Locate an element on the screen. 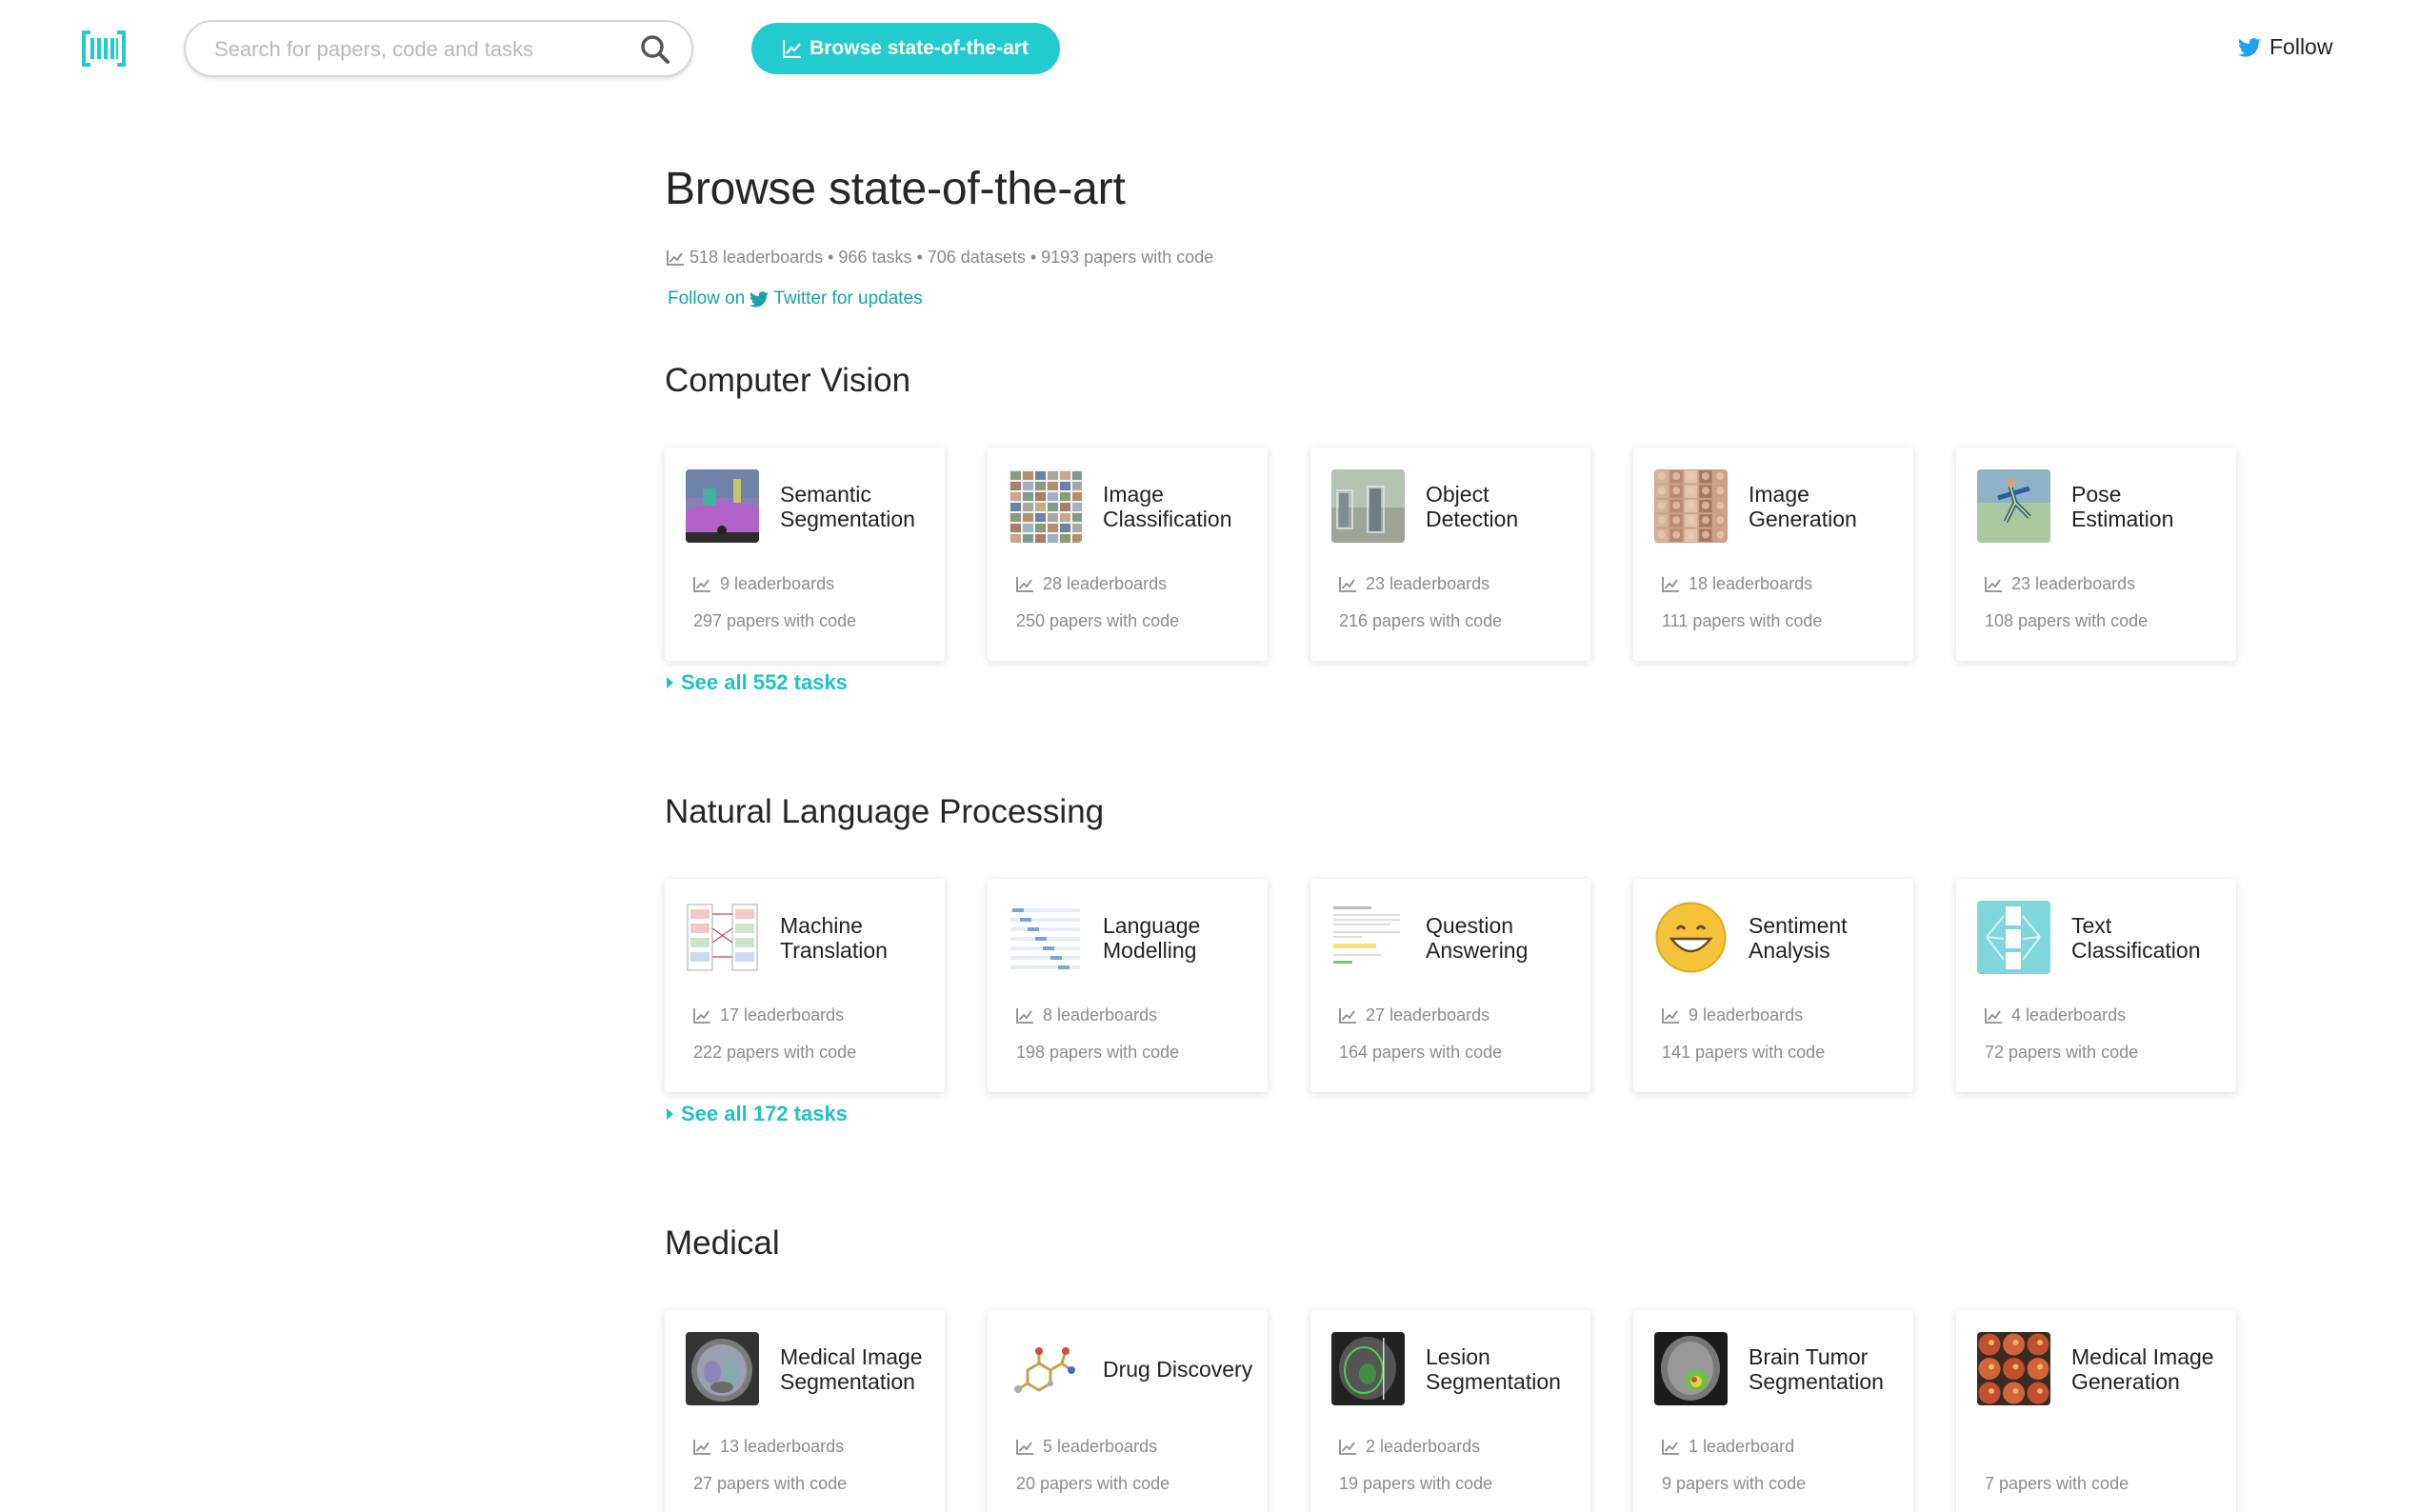 The height and width of the screenshot is (1512, 2419). leaderboards-text: 27 leaderboards is located at coordinates (1428, 1015).